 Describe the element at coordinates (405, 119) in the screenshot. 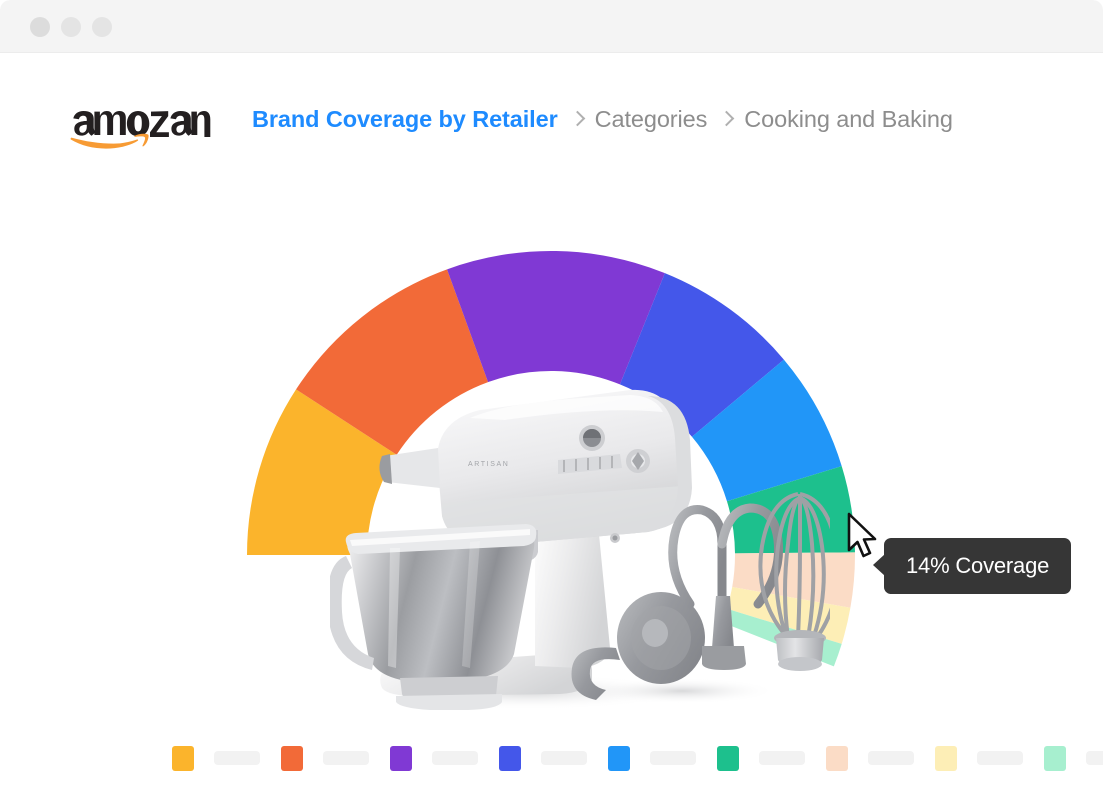

I see `breadcrumb-item-brand-coverage: Brand Coverage by Retailer` at that location.